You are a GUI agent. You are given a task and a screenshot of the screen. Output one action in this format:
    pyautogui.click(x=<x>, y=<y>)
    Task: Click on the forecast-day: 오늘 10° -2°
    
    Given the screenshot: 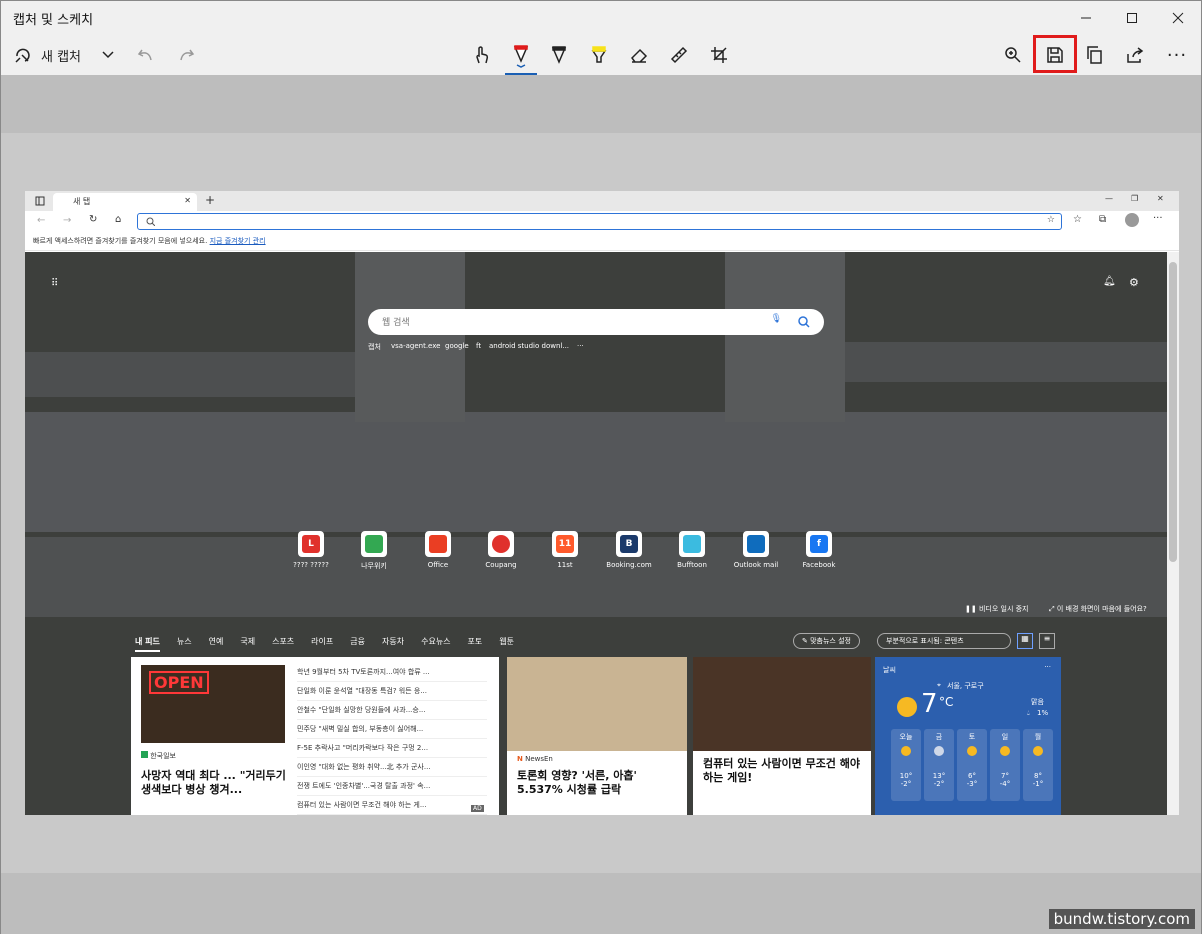 What is the action you would take?
    pyautogui.click(x=906, y=765)
    